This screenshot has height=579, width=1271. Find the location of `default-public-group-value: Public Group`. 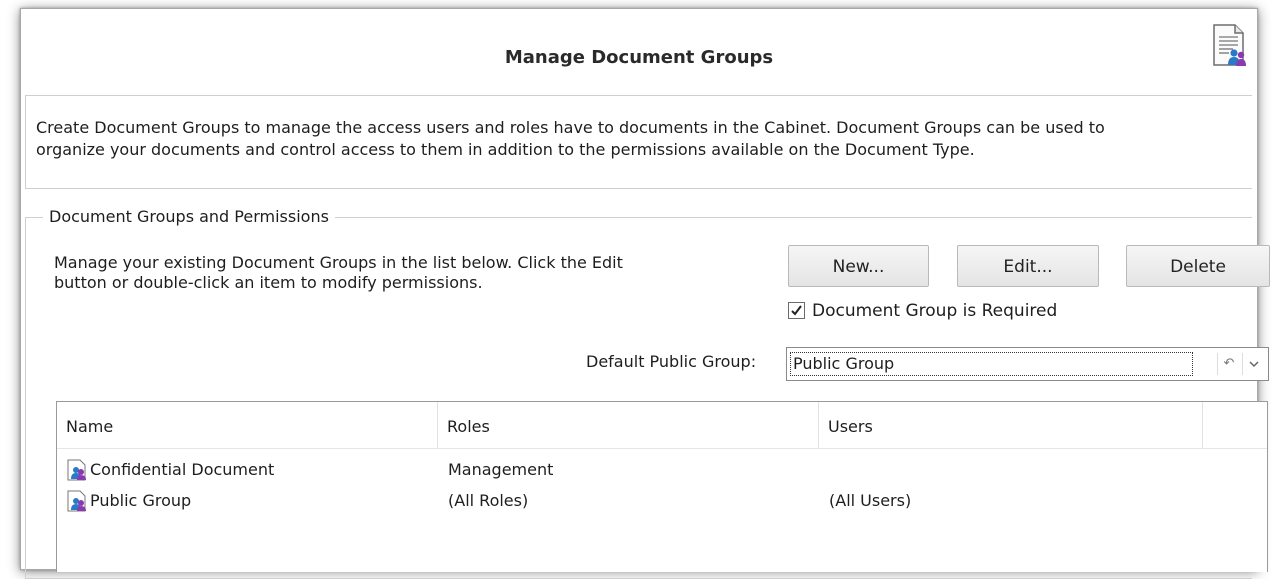

default-public-group-value: Public Group is located at coordinates (991, 364).